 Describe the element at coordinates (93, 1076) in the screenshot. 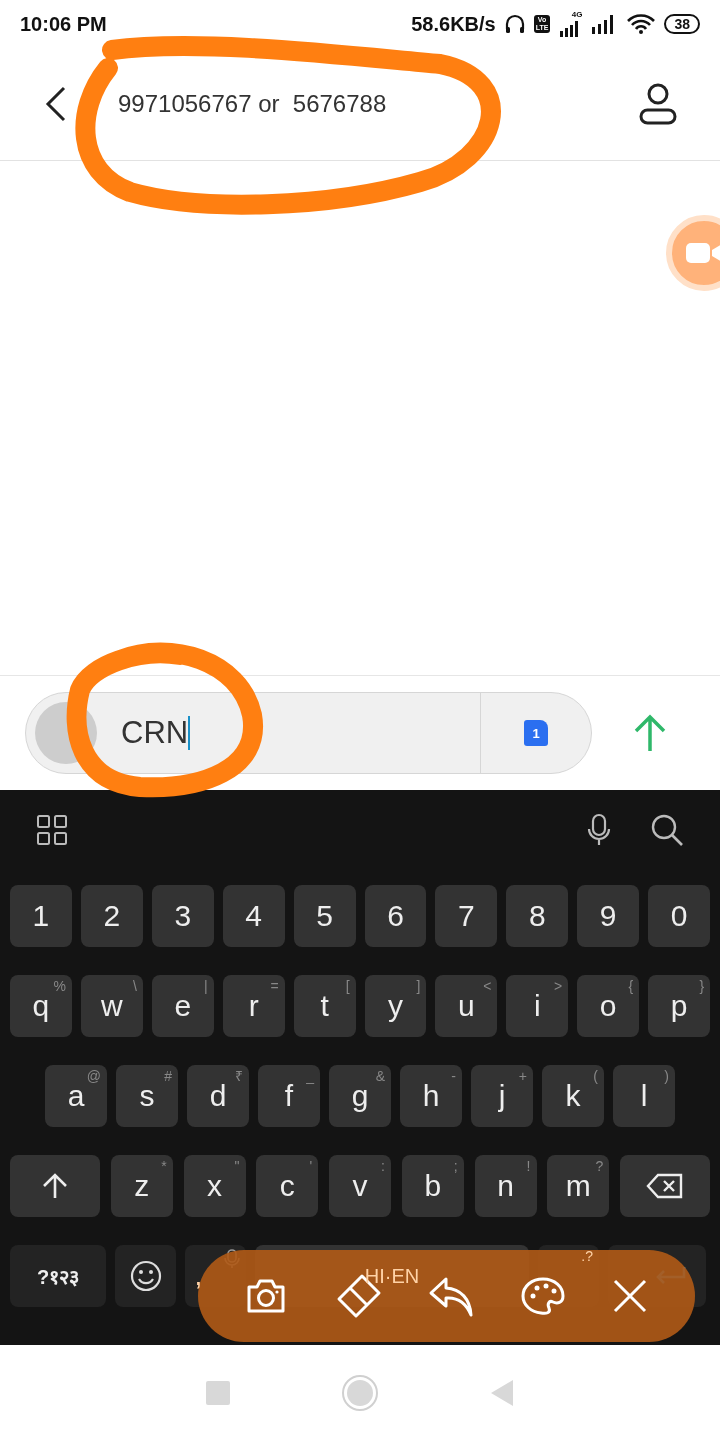

I see `key-hint: @` at that location.